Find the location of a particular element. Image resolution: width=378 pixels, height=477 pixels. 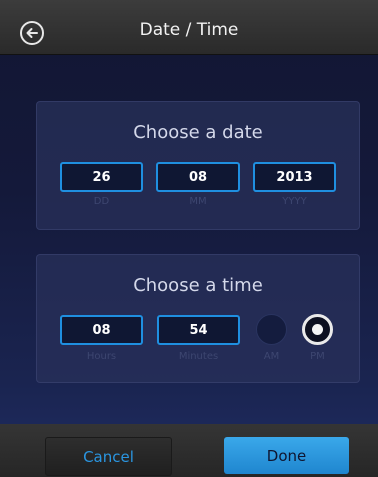

month-field: 08 is located at coordinates (198, 177).